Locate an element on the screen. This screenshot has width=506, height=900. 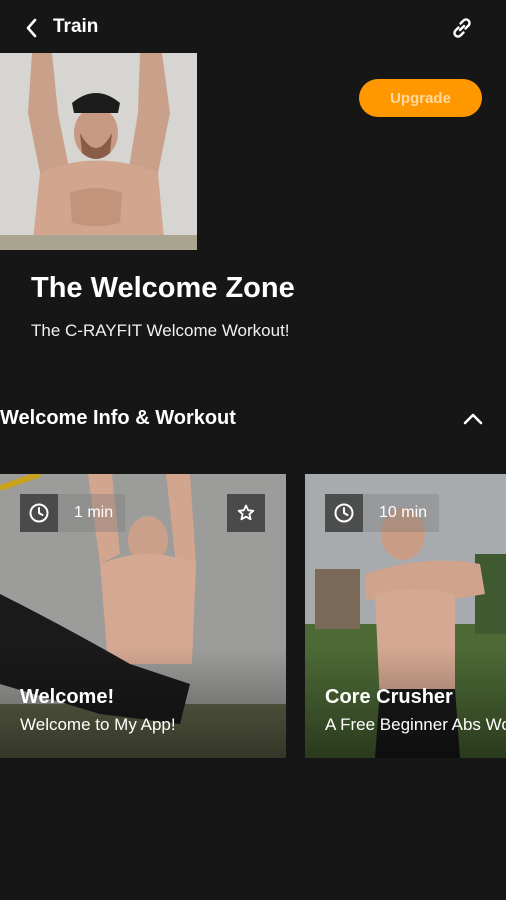
link-icon is located at coordinates (462, 28).